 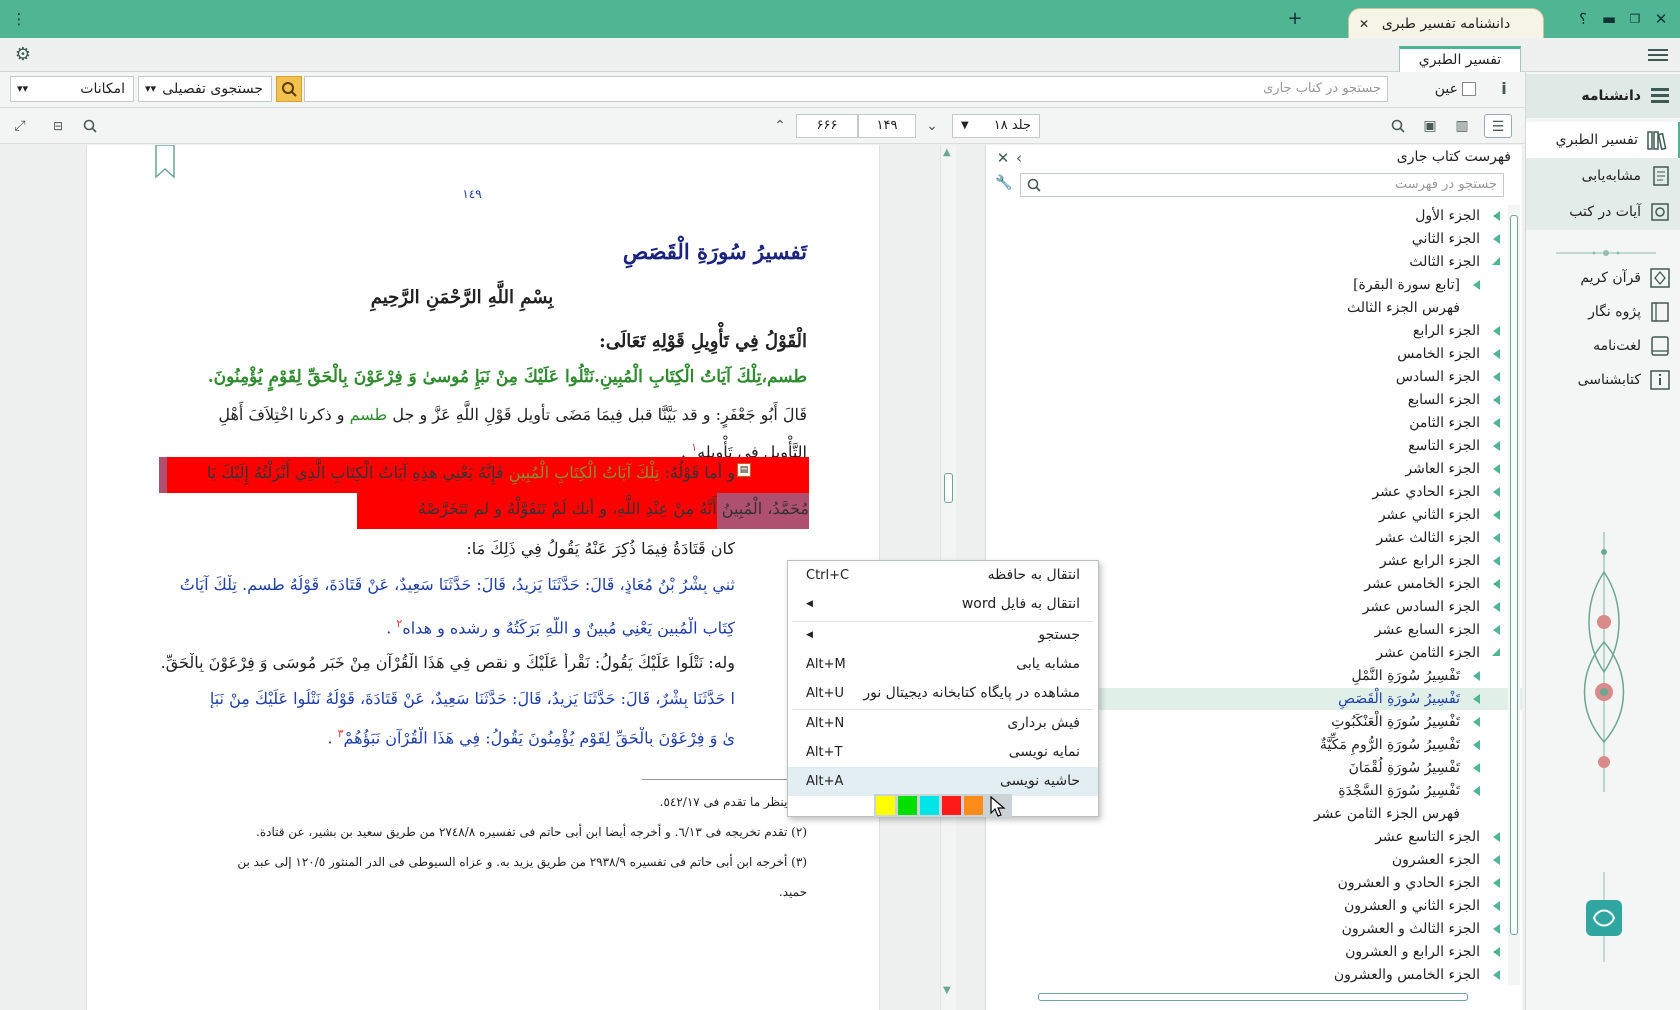 What do you see at coordinates (1254, 216) in the screenshot?
I see `toc-item: الجزء الأول` at bounding box center [1254, 216].